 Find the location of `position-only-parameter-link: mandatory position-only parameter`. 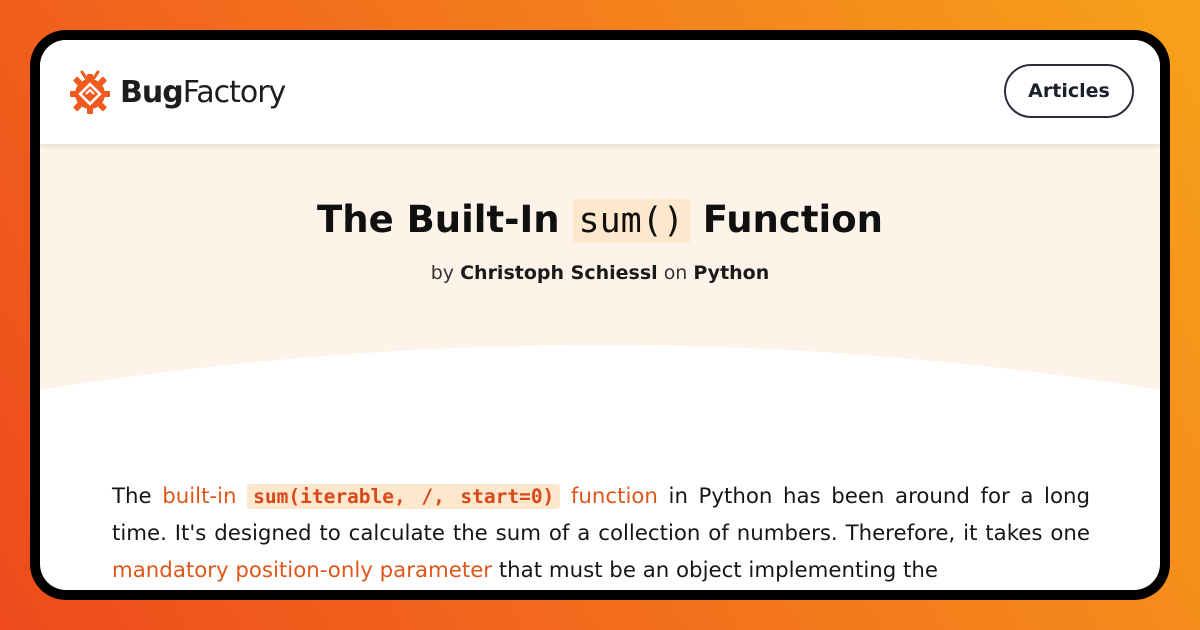

position-only-parameter-link: mandatory position-only parameter is located at coordinates (302, 570).